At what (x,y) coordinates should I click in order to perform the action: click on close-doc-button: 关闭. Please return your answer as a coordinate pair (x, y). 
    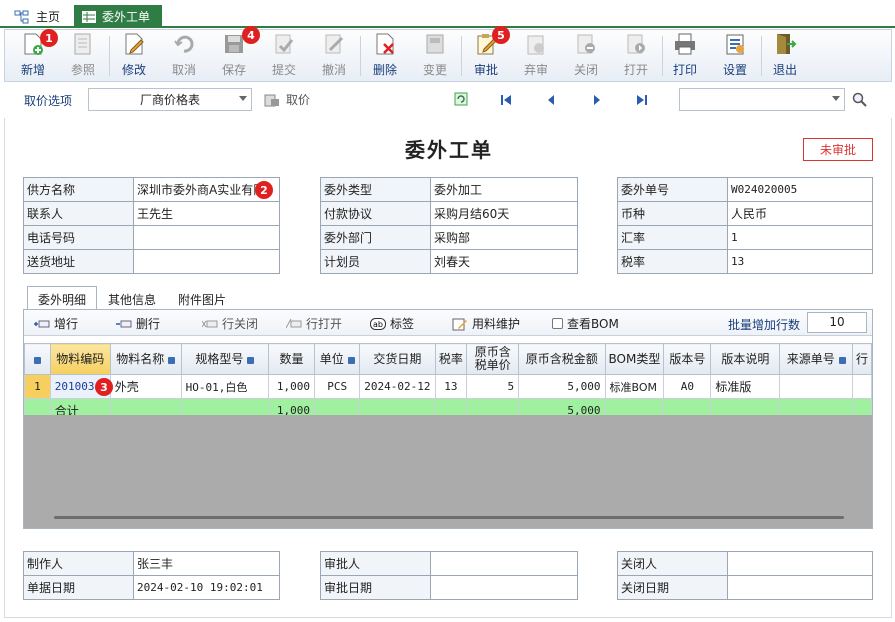
    Looking at the image, I should click on (586, 55).